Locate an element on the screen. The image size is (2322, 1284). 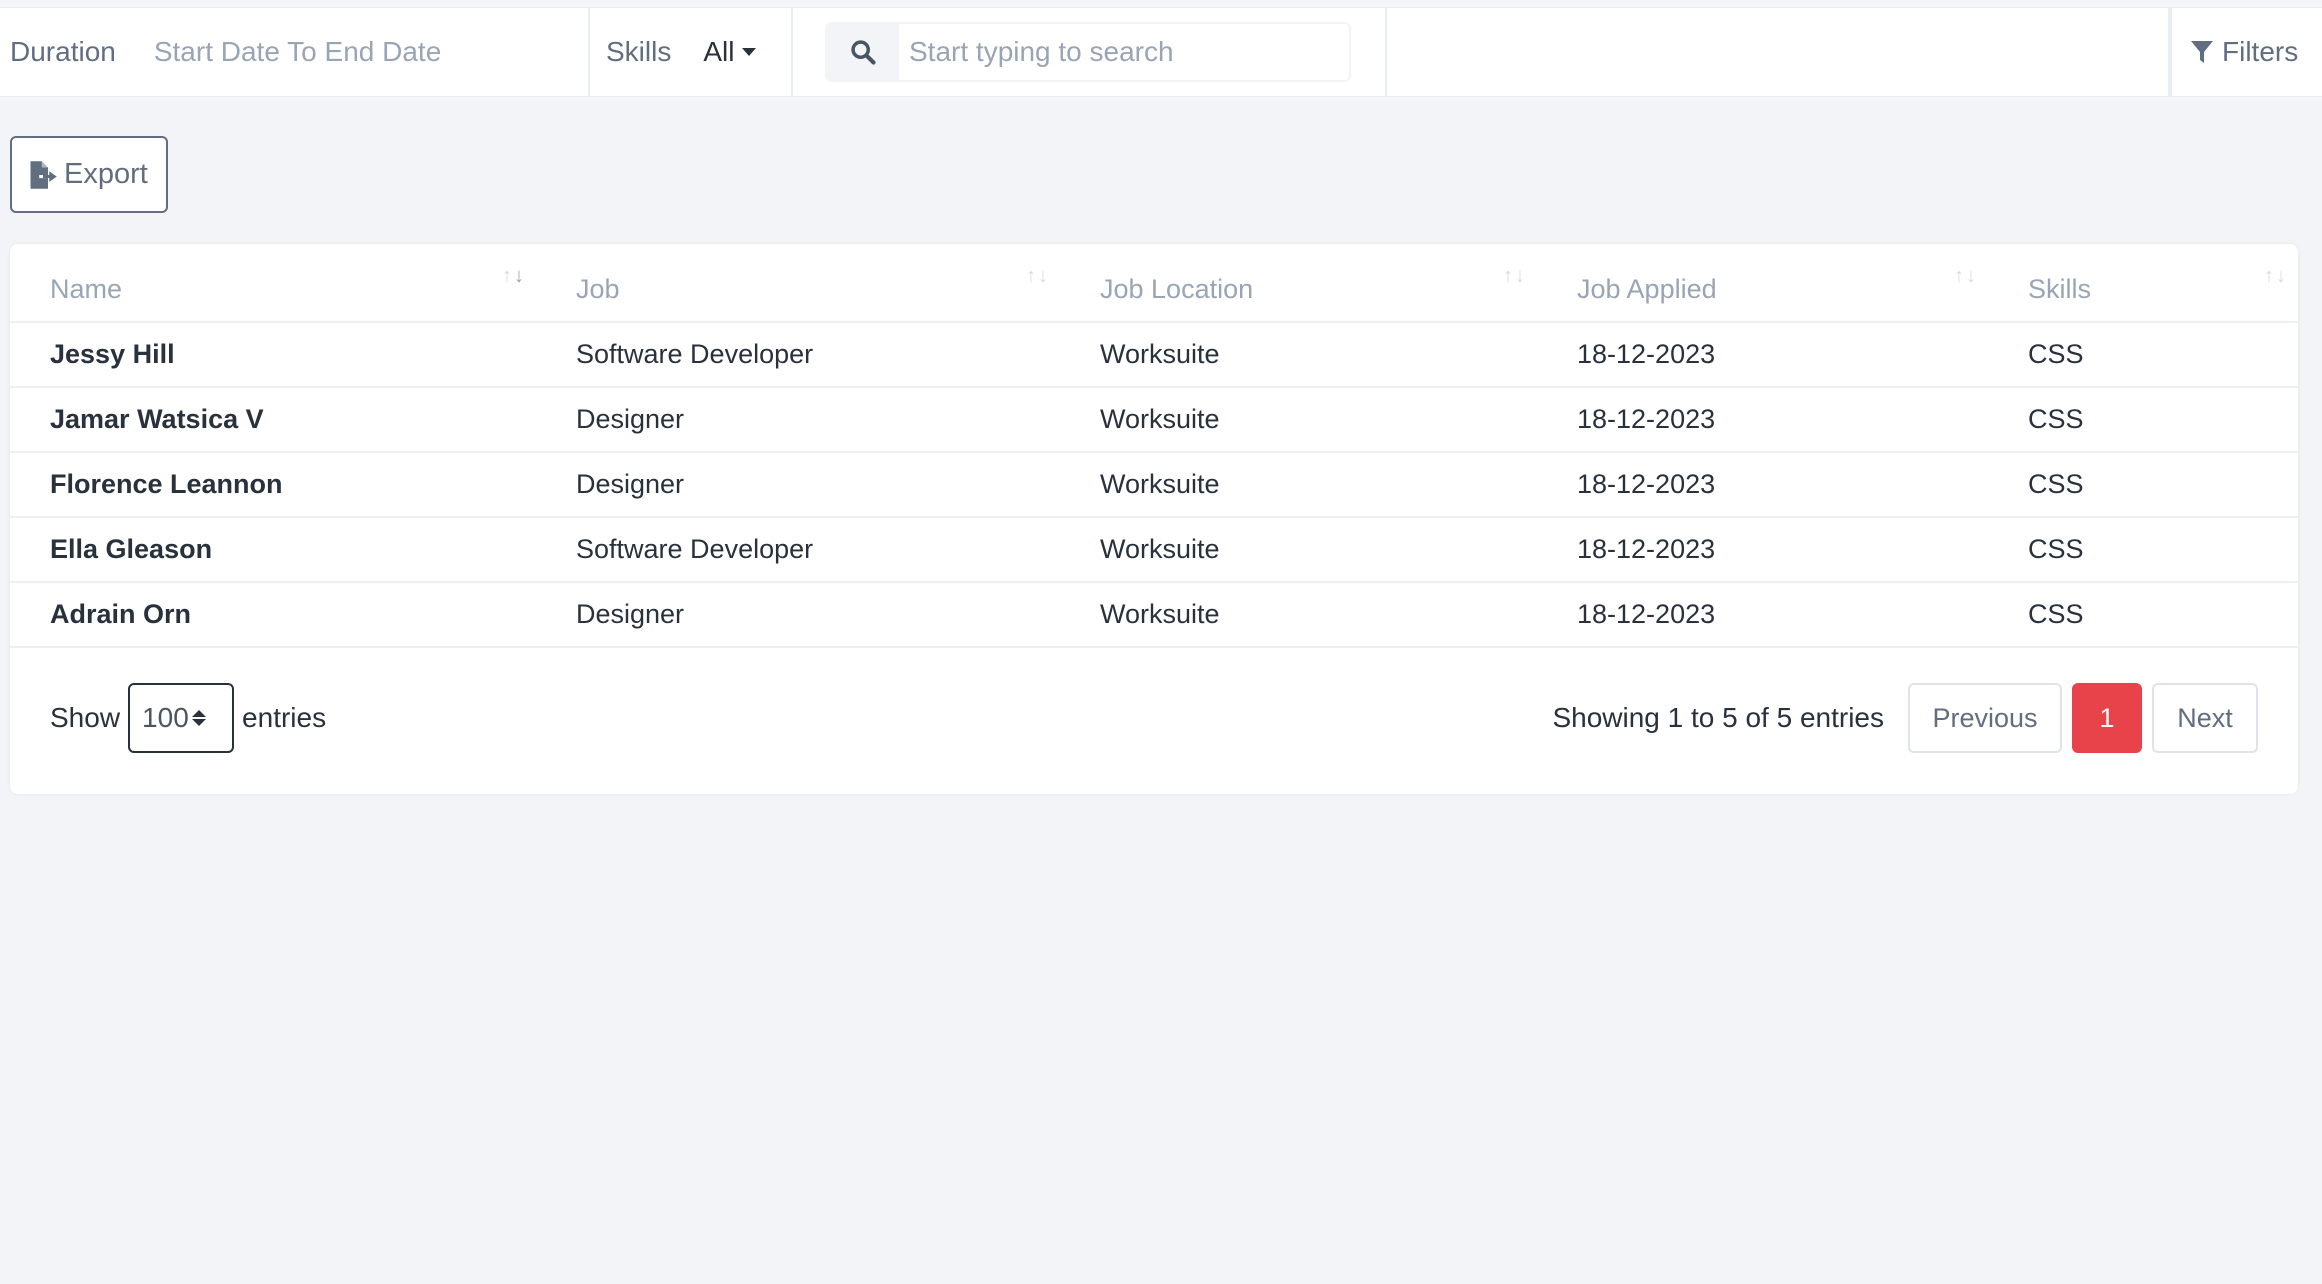
filters-label: Filters is located at coordinates (2260, 51).